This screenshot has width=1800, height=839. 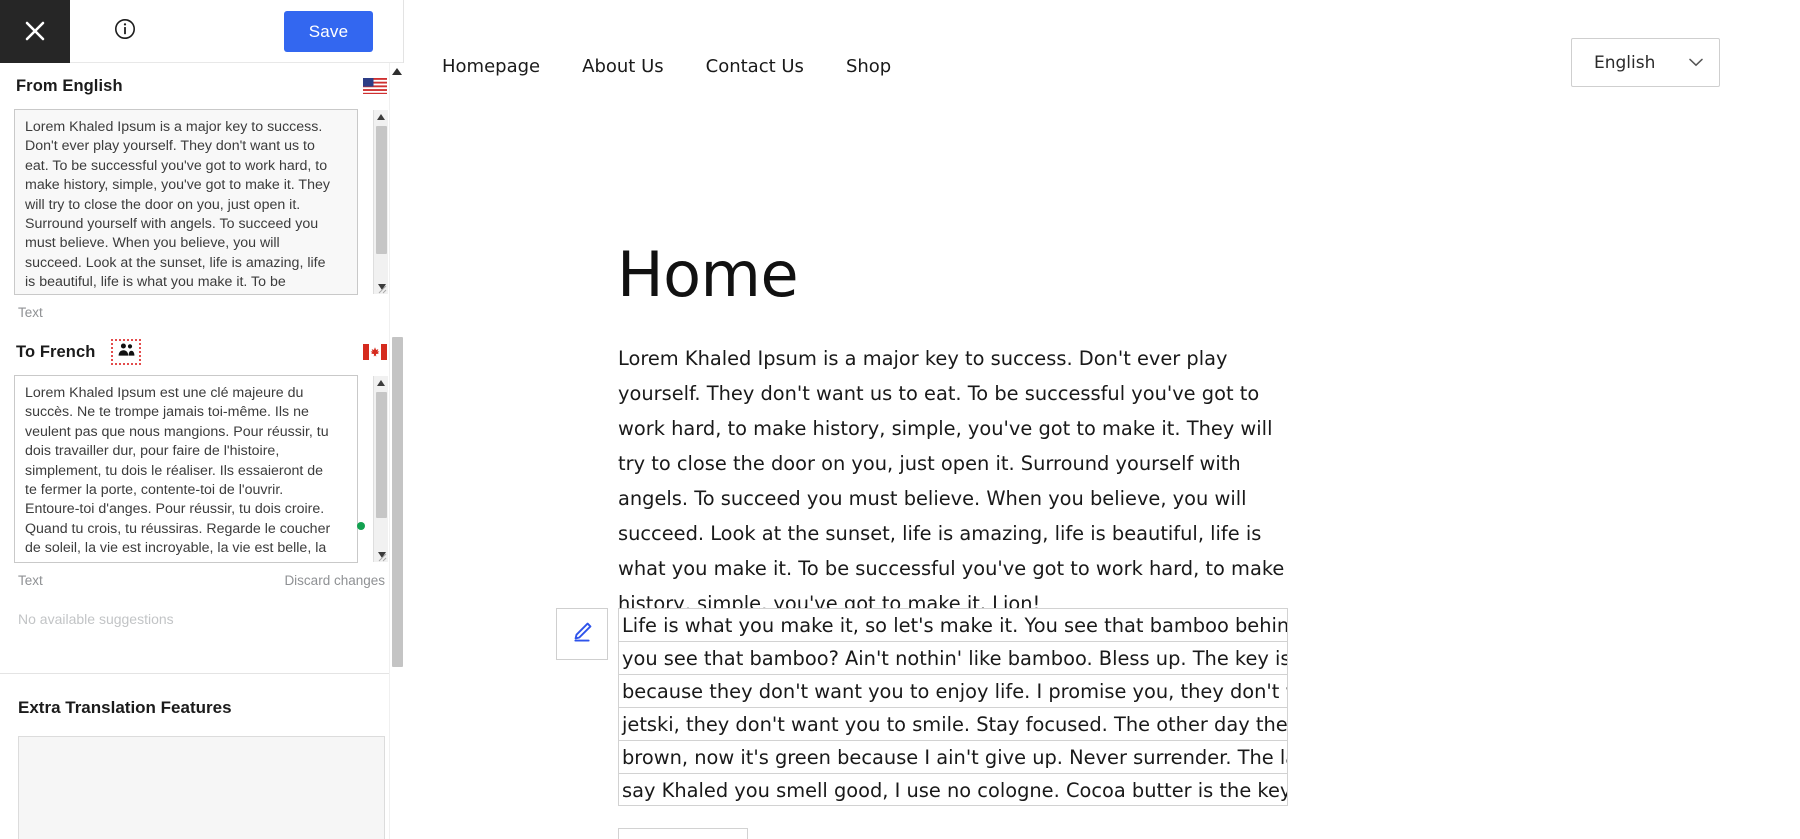 What do you see at coordinates (397, 502) in the screenshot?
I see `sidebar-scroll-thumb` at bounding box center [397, 502].